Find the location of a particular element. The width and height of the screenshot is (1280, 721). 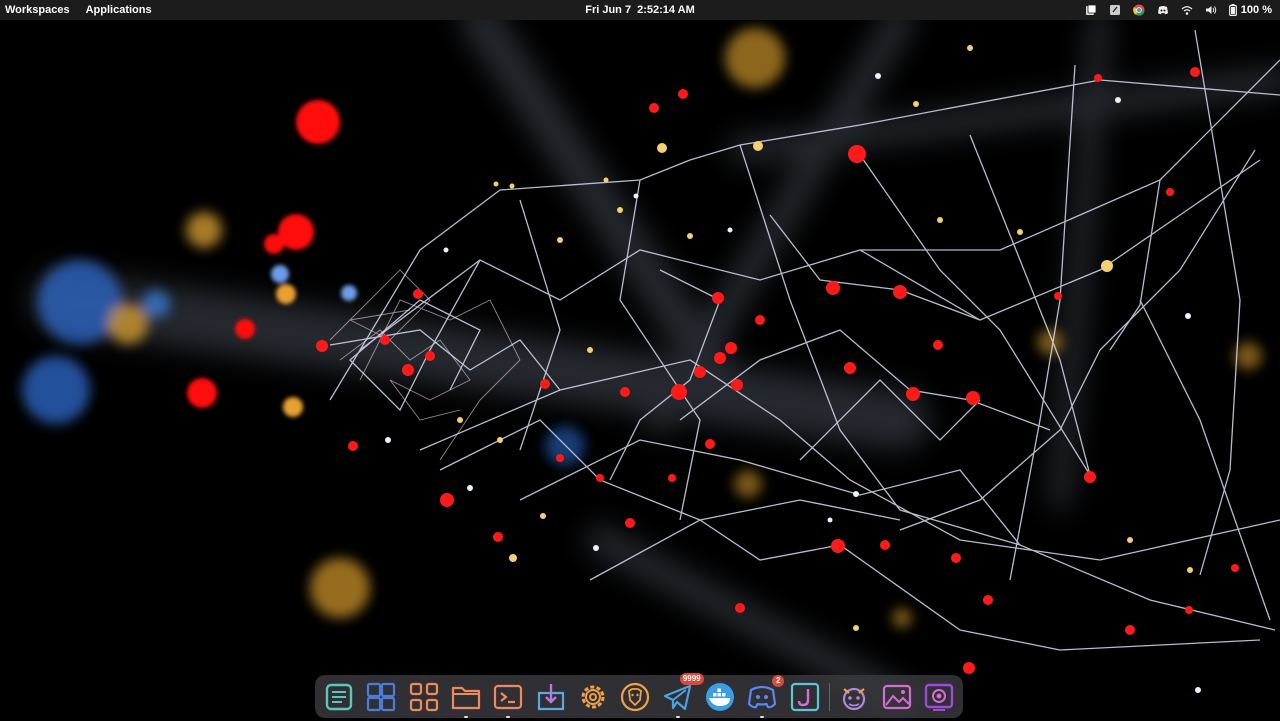

brave-browser-icon is located at coordinates (635, 697).